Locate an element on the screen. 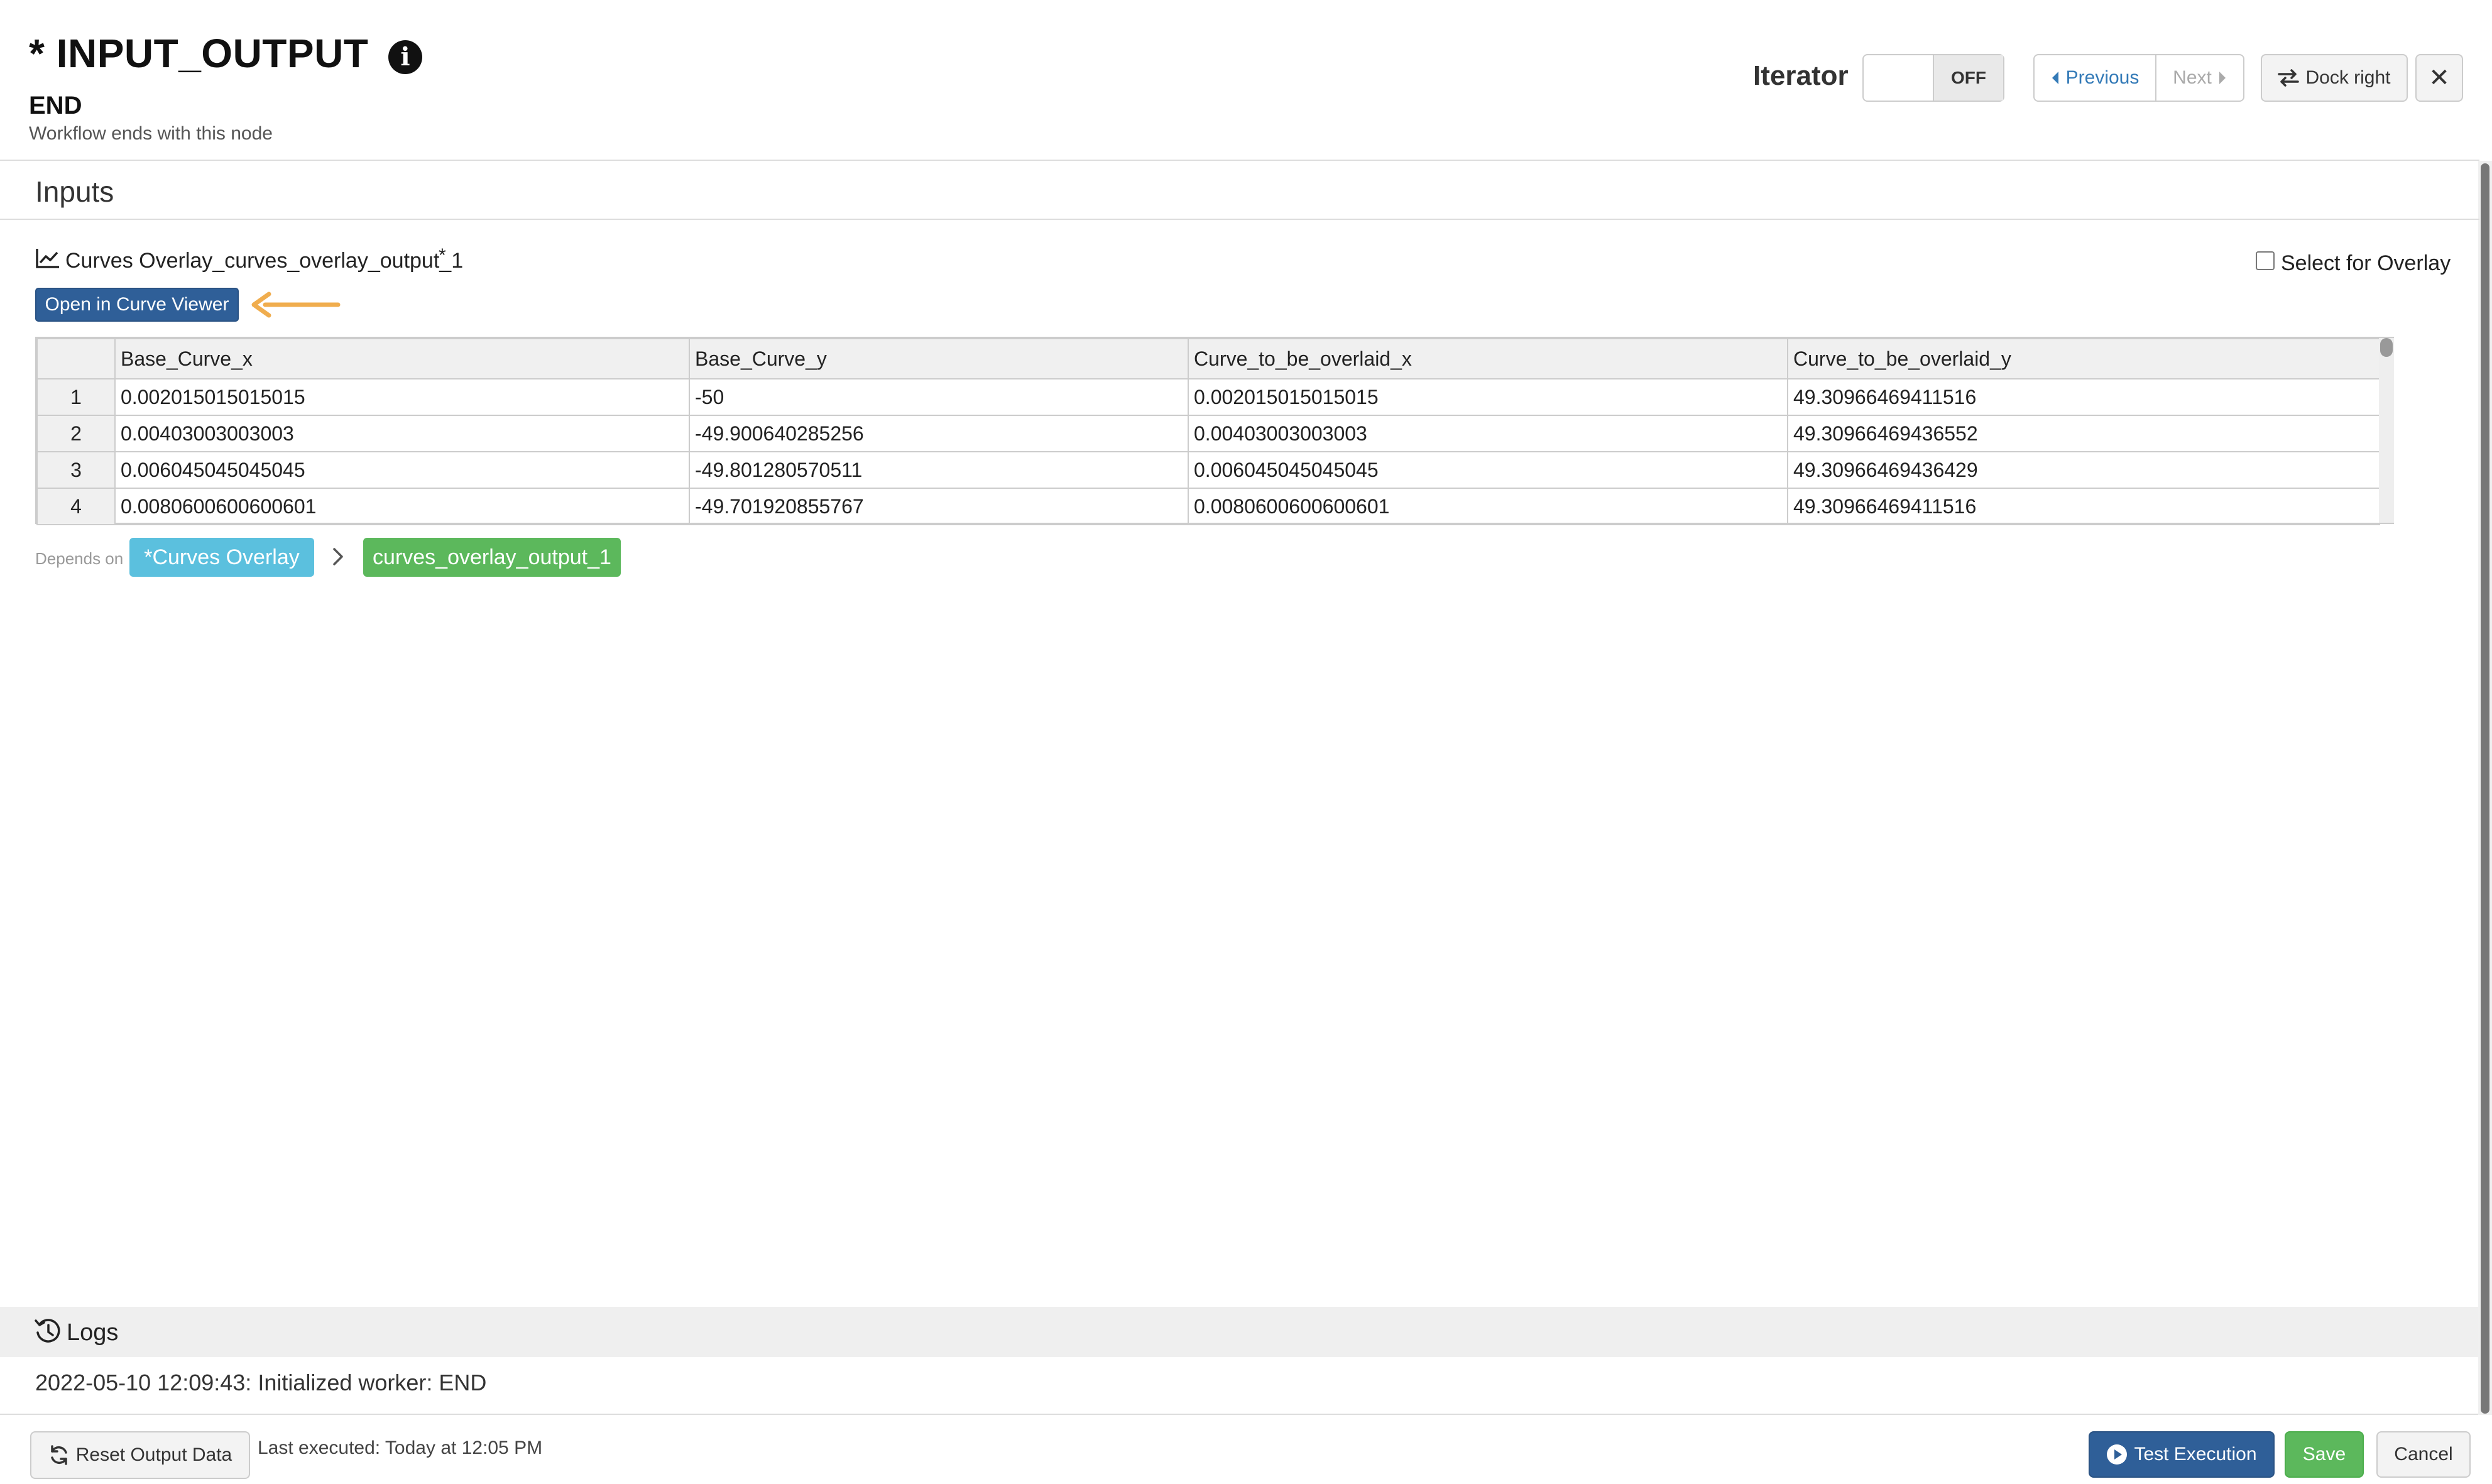  row-index: 2 is located at coordinates (76, 433).